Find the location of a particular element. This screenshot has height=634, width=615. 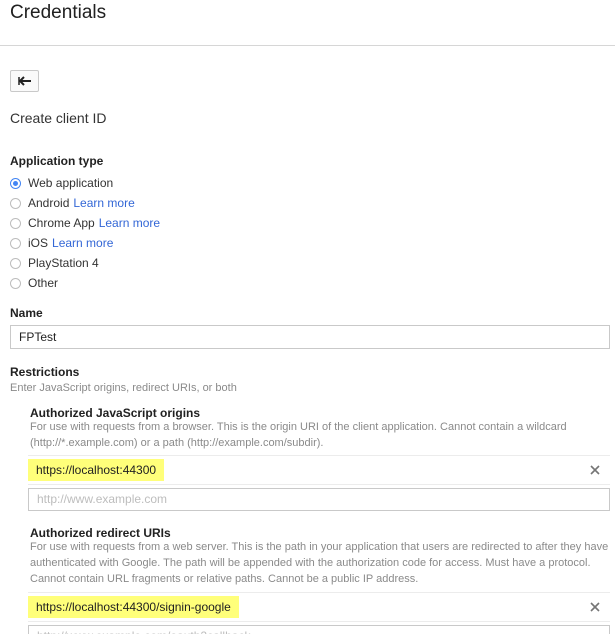

page-title: Credentials is located at coordinates (58, 12).